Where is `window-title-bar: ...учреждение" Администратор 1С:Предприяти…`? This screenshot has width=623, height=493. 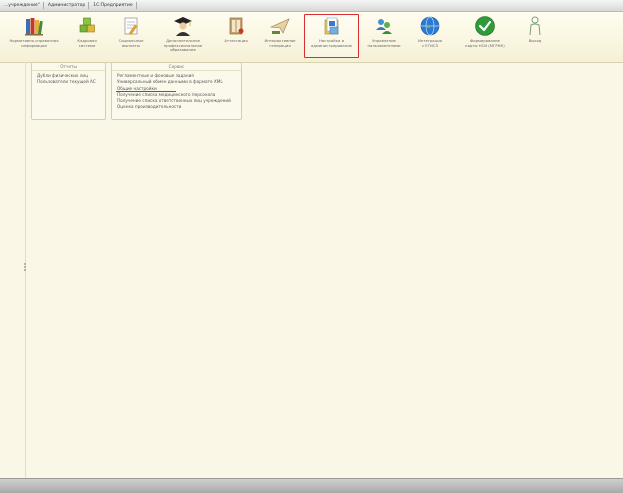 window-title-bar: ...учреждение" Администратор 1С:Предприяти… is located at coordinates (311, 6).